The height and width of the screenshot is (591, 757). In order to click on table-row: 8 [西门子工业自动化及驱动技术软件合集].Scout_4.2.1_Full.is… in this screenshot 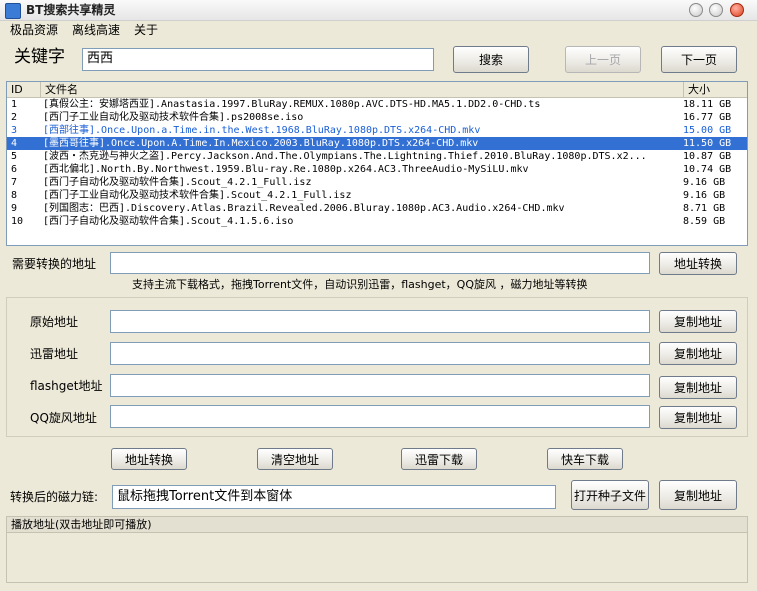, I will do `click(377, 195)`.